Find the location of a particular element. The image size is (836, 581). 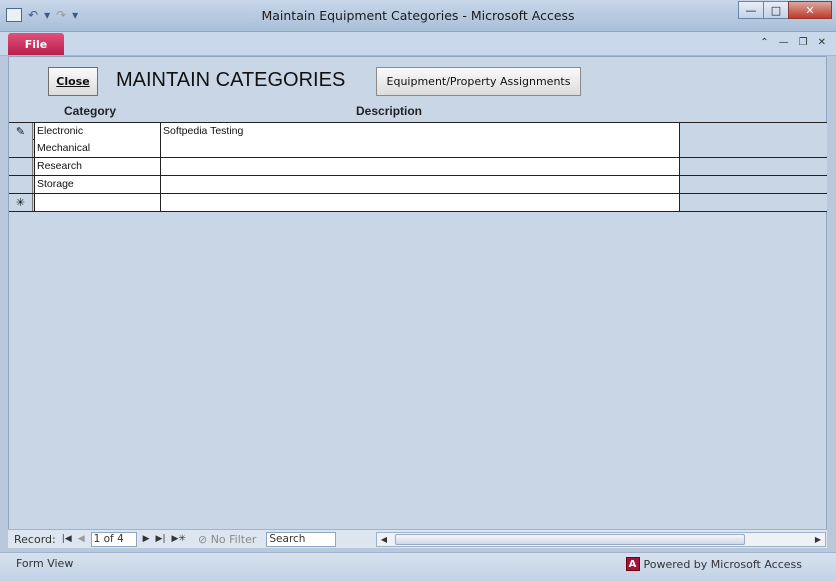

table-row: ✎ Electronic Softpedia Testing is located at coordinates (418, 131).